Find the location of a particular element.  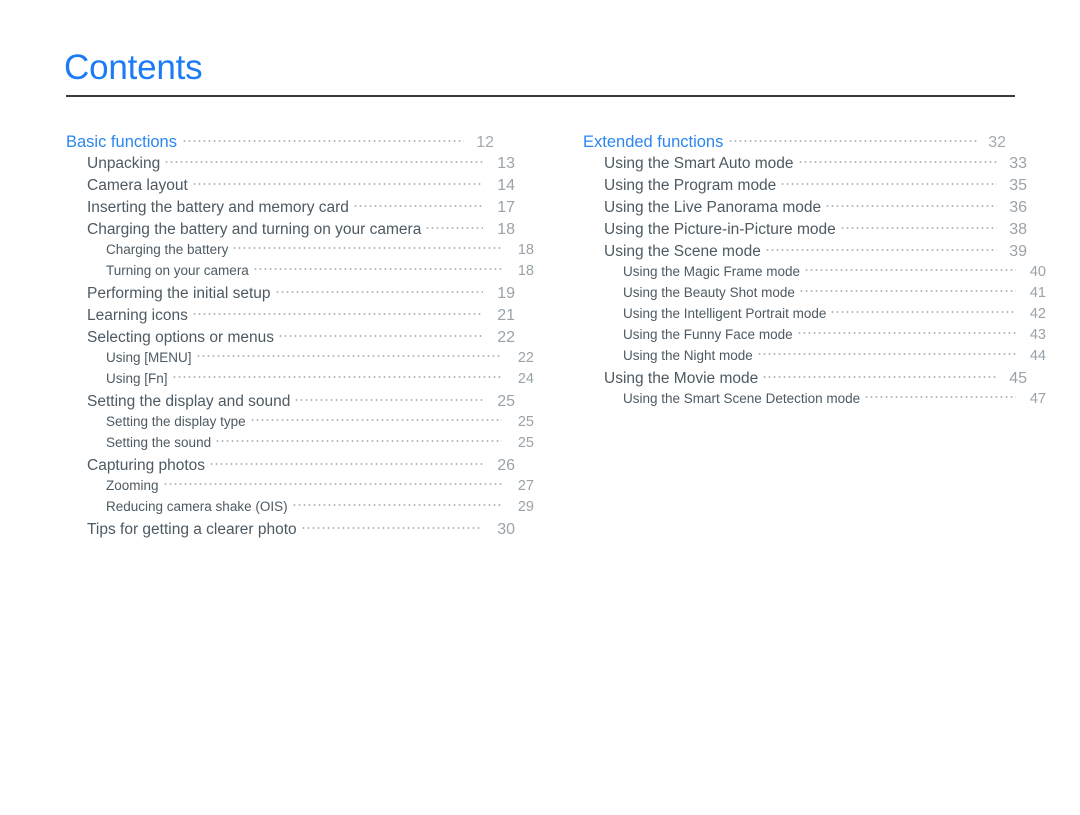

toc-entry-page-number: 12 is located at coordinates (485, 142).